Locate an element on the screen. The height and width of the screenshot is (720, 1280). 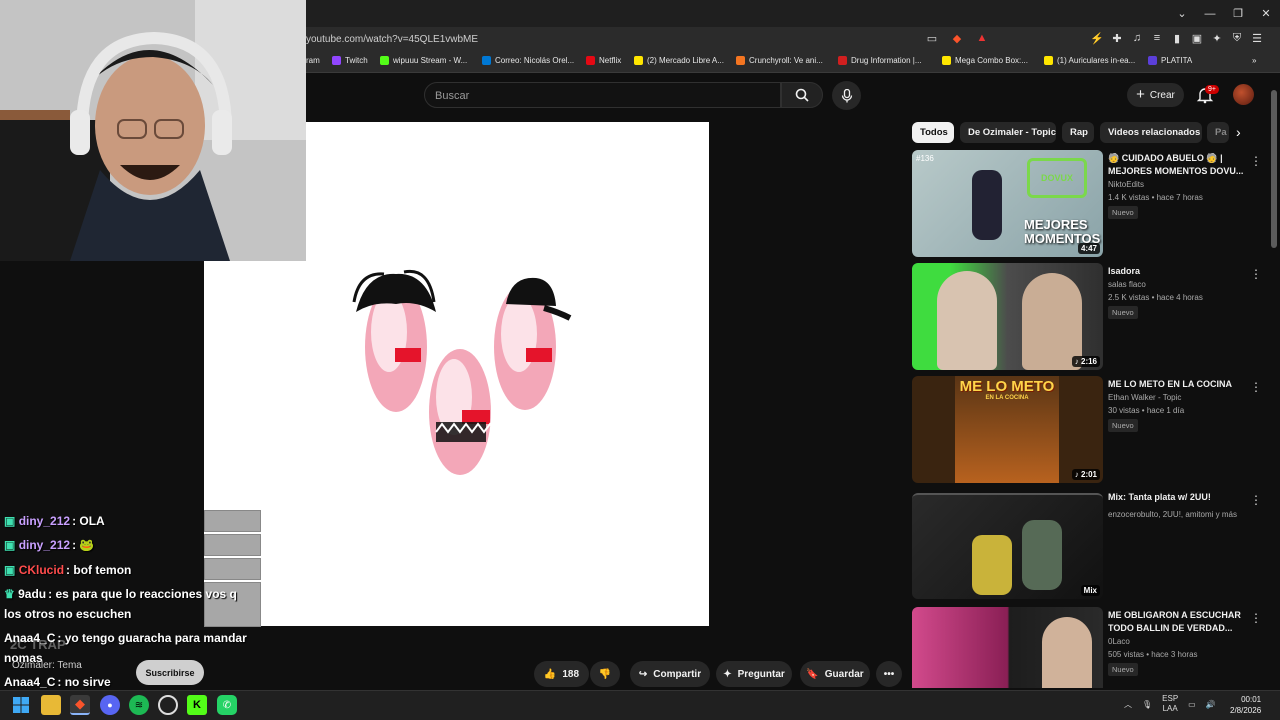
now-playing-text: Ozimaler: Tema is located at coordinates (47, 665).